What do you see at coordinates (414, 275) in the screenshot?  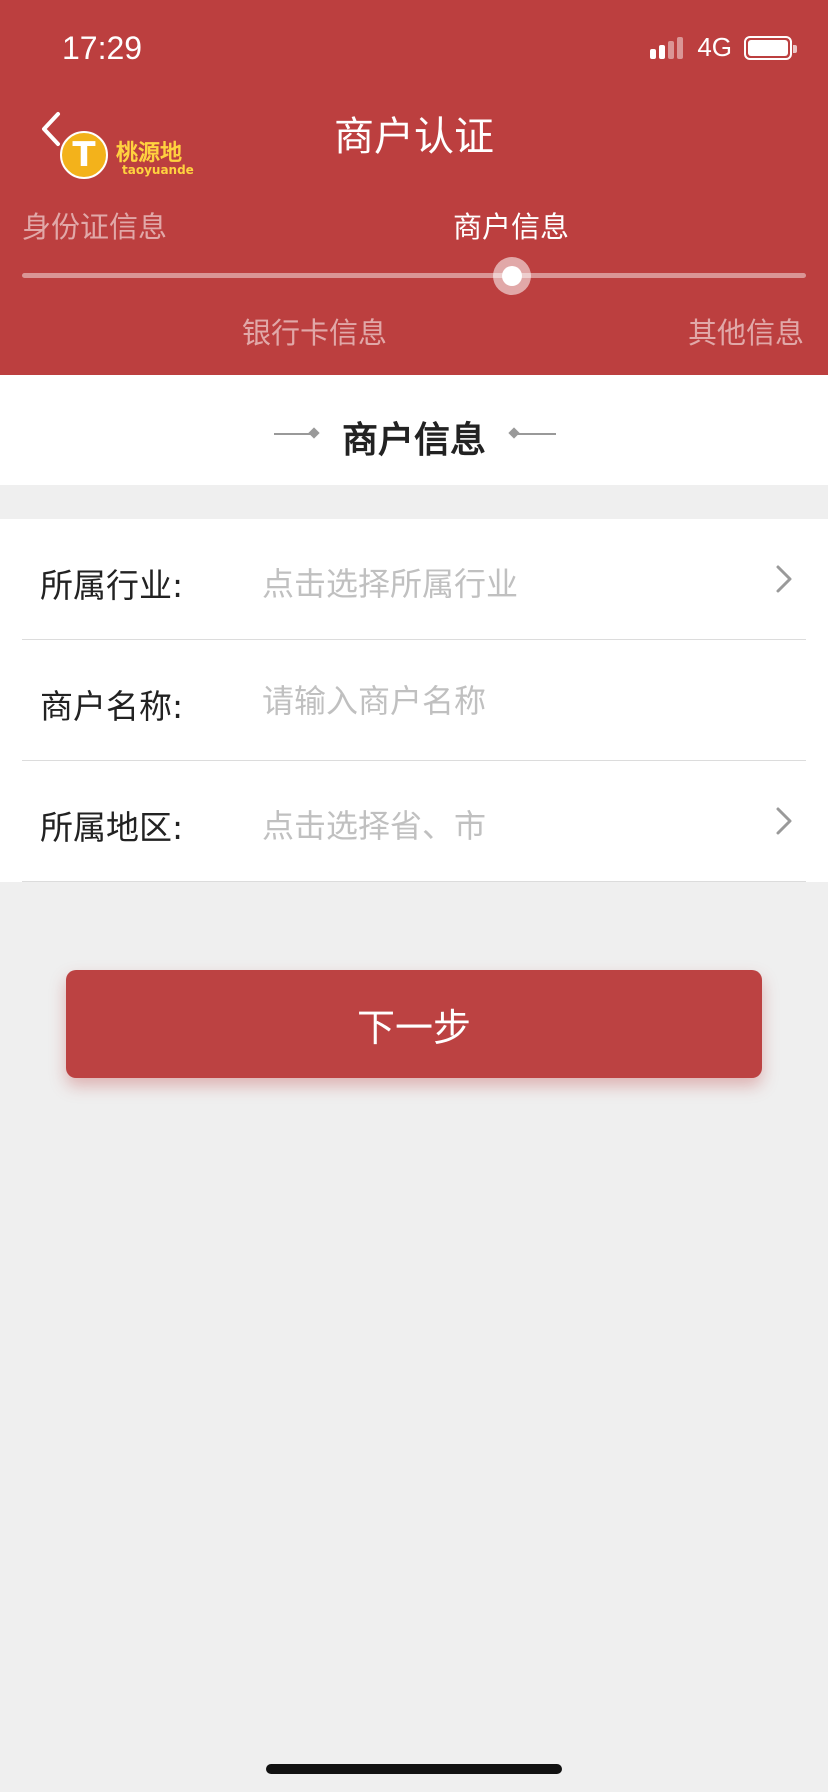 I see `step-progress-track` at bounding box center [414, 275].